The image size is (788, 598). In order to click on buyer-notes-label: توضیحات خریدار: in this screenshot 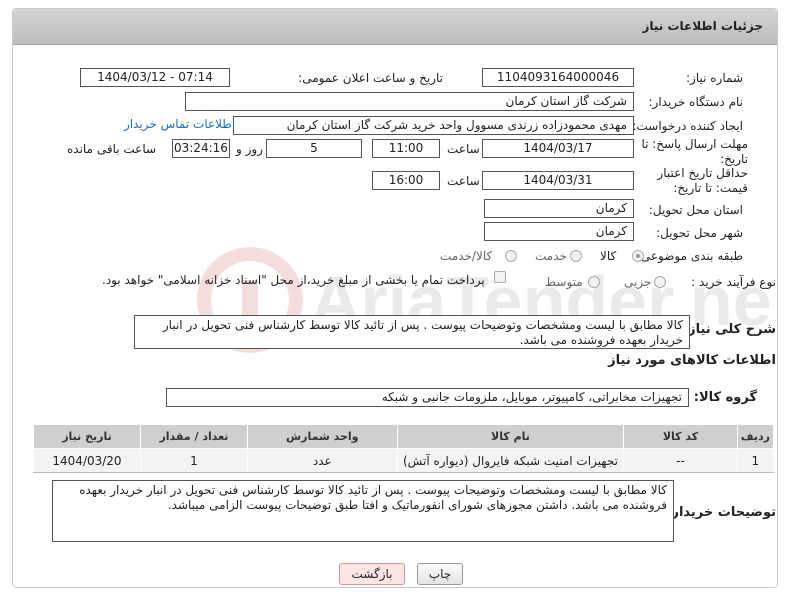, I will do `click(721, 512)`.